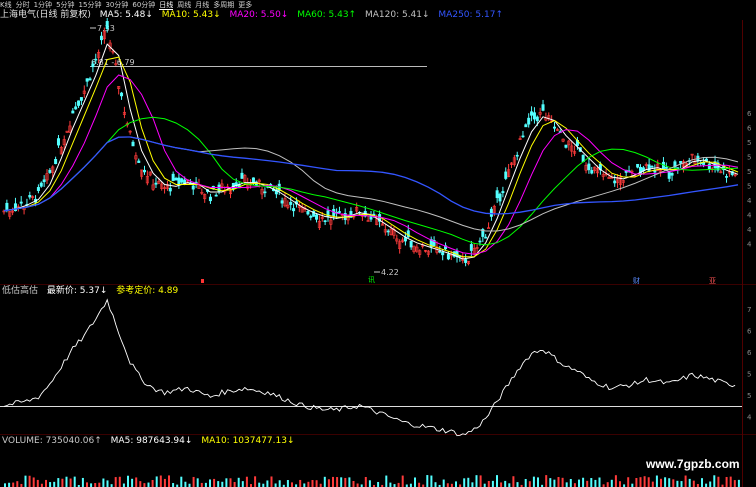 Image resolution: width=756 pixels, height=487 pixels. What do you see at coordinates (202, 281) in the screenshot?
I see `event-marker-red` at bounding box center [202, 281].